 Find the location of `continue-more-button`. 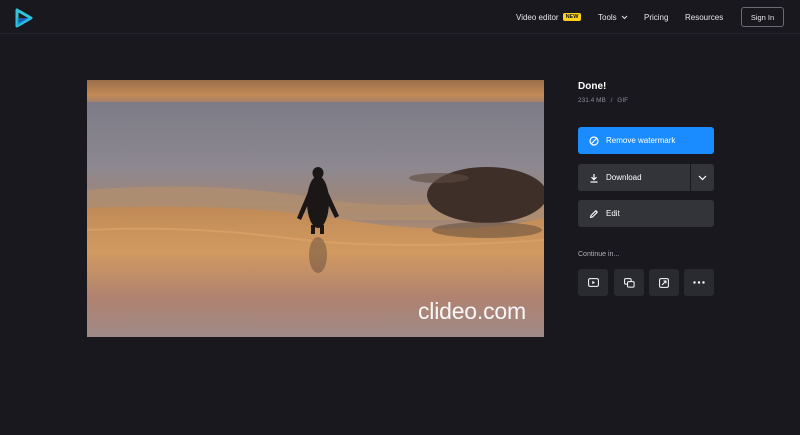

continue-more-button is located at coordinates (699, 282).